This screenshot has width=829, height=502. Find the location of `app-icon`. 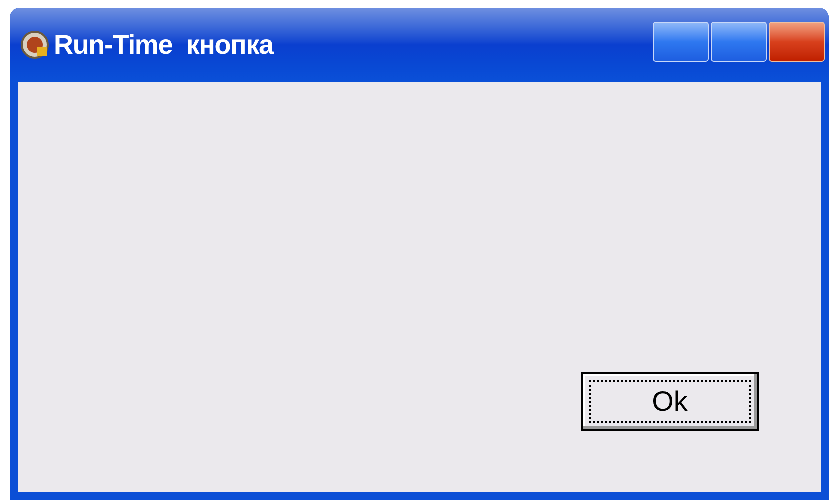

app-icon is located at coordinates (35, 45).